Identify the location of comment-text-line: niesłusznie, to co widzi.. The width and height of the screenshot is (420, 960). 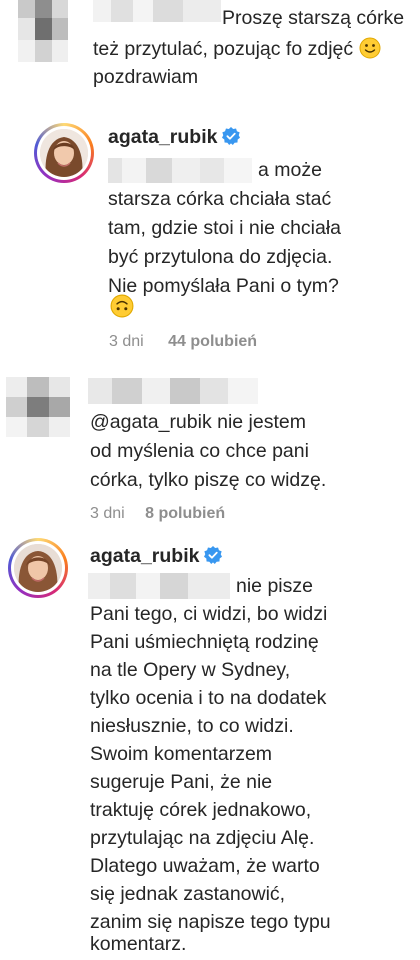
(192, 726).